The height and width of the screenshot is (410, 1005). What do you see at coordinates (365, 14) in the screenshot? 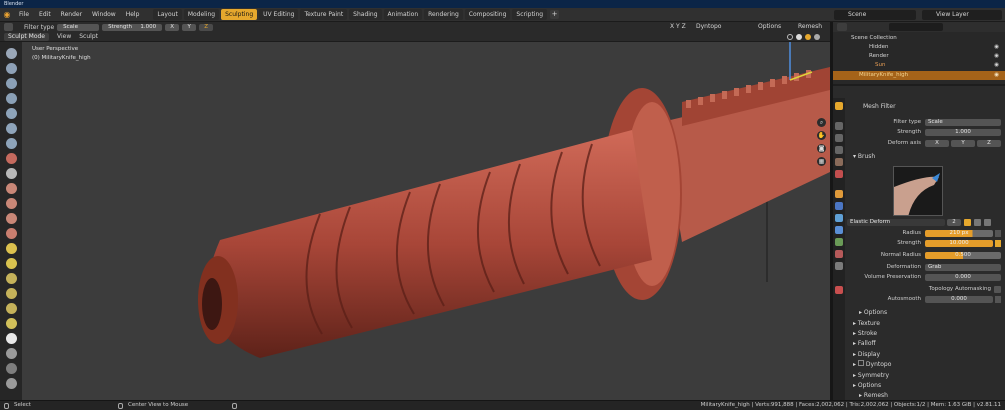
I see `tab-shading: Shading` at bounding box center [365, 14].